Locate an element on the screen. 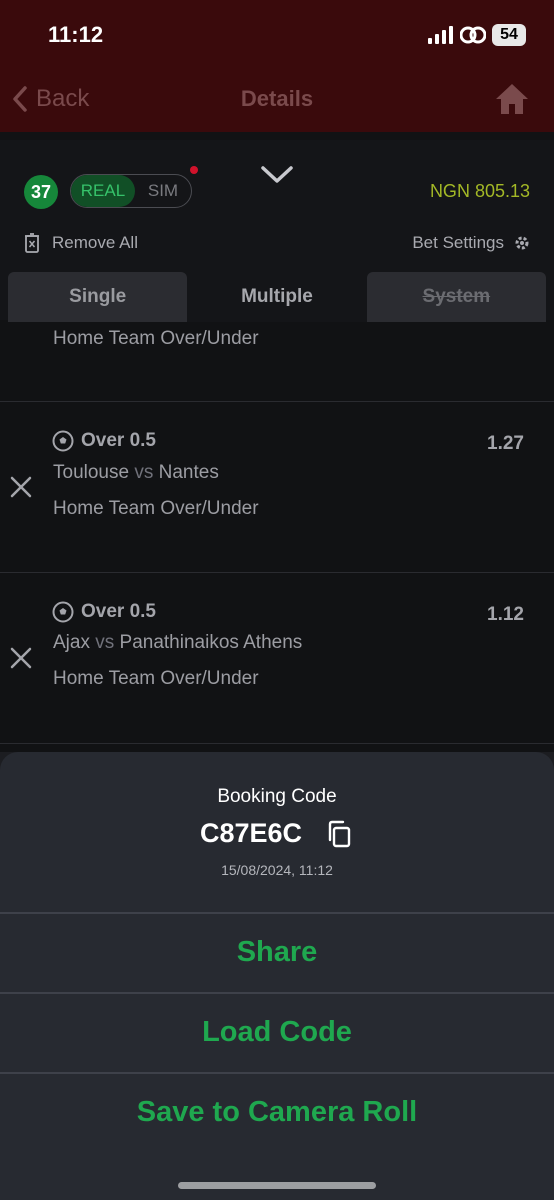 The height and width of the screenshot is (1200, 554). away-team: Nantes is located at coordinates (188, 472).